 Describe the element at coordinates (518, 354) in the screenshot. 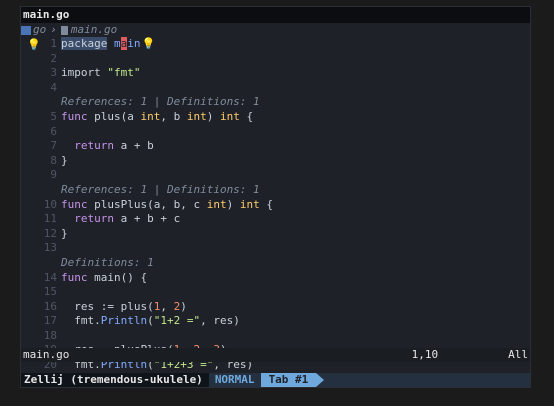

I see `scroll-indicator: All` at that location.